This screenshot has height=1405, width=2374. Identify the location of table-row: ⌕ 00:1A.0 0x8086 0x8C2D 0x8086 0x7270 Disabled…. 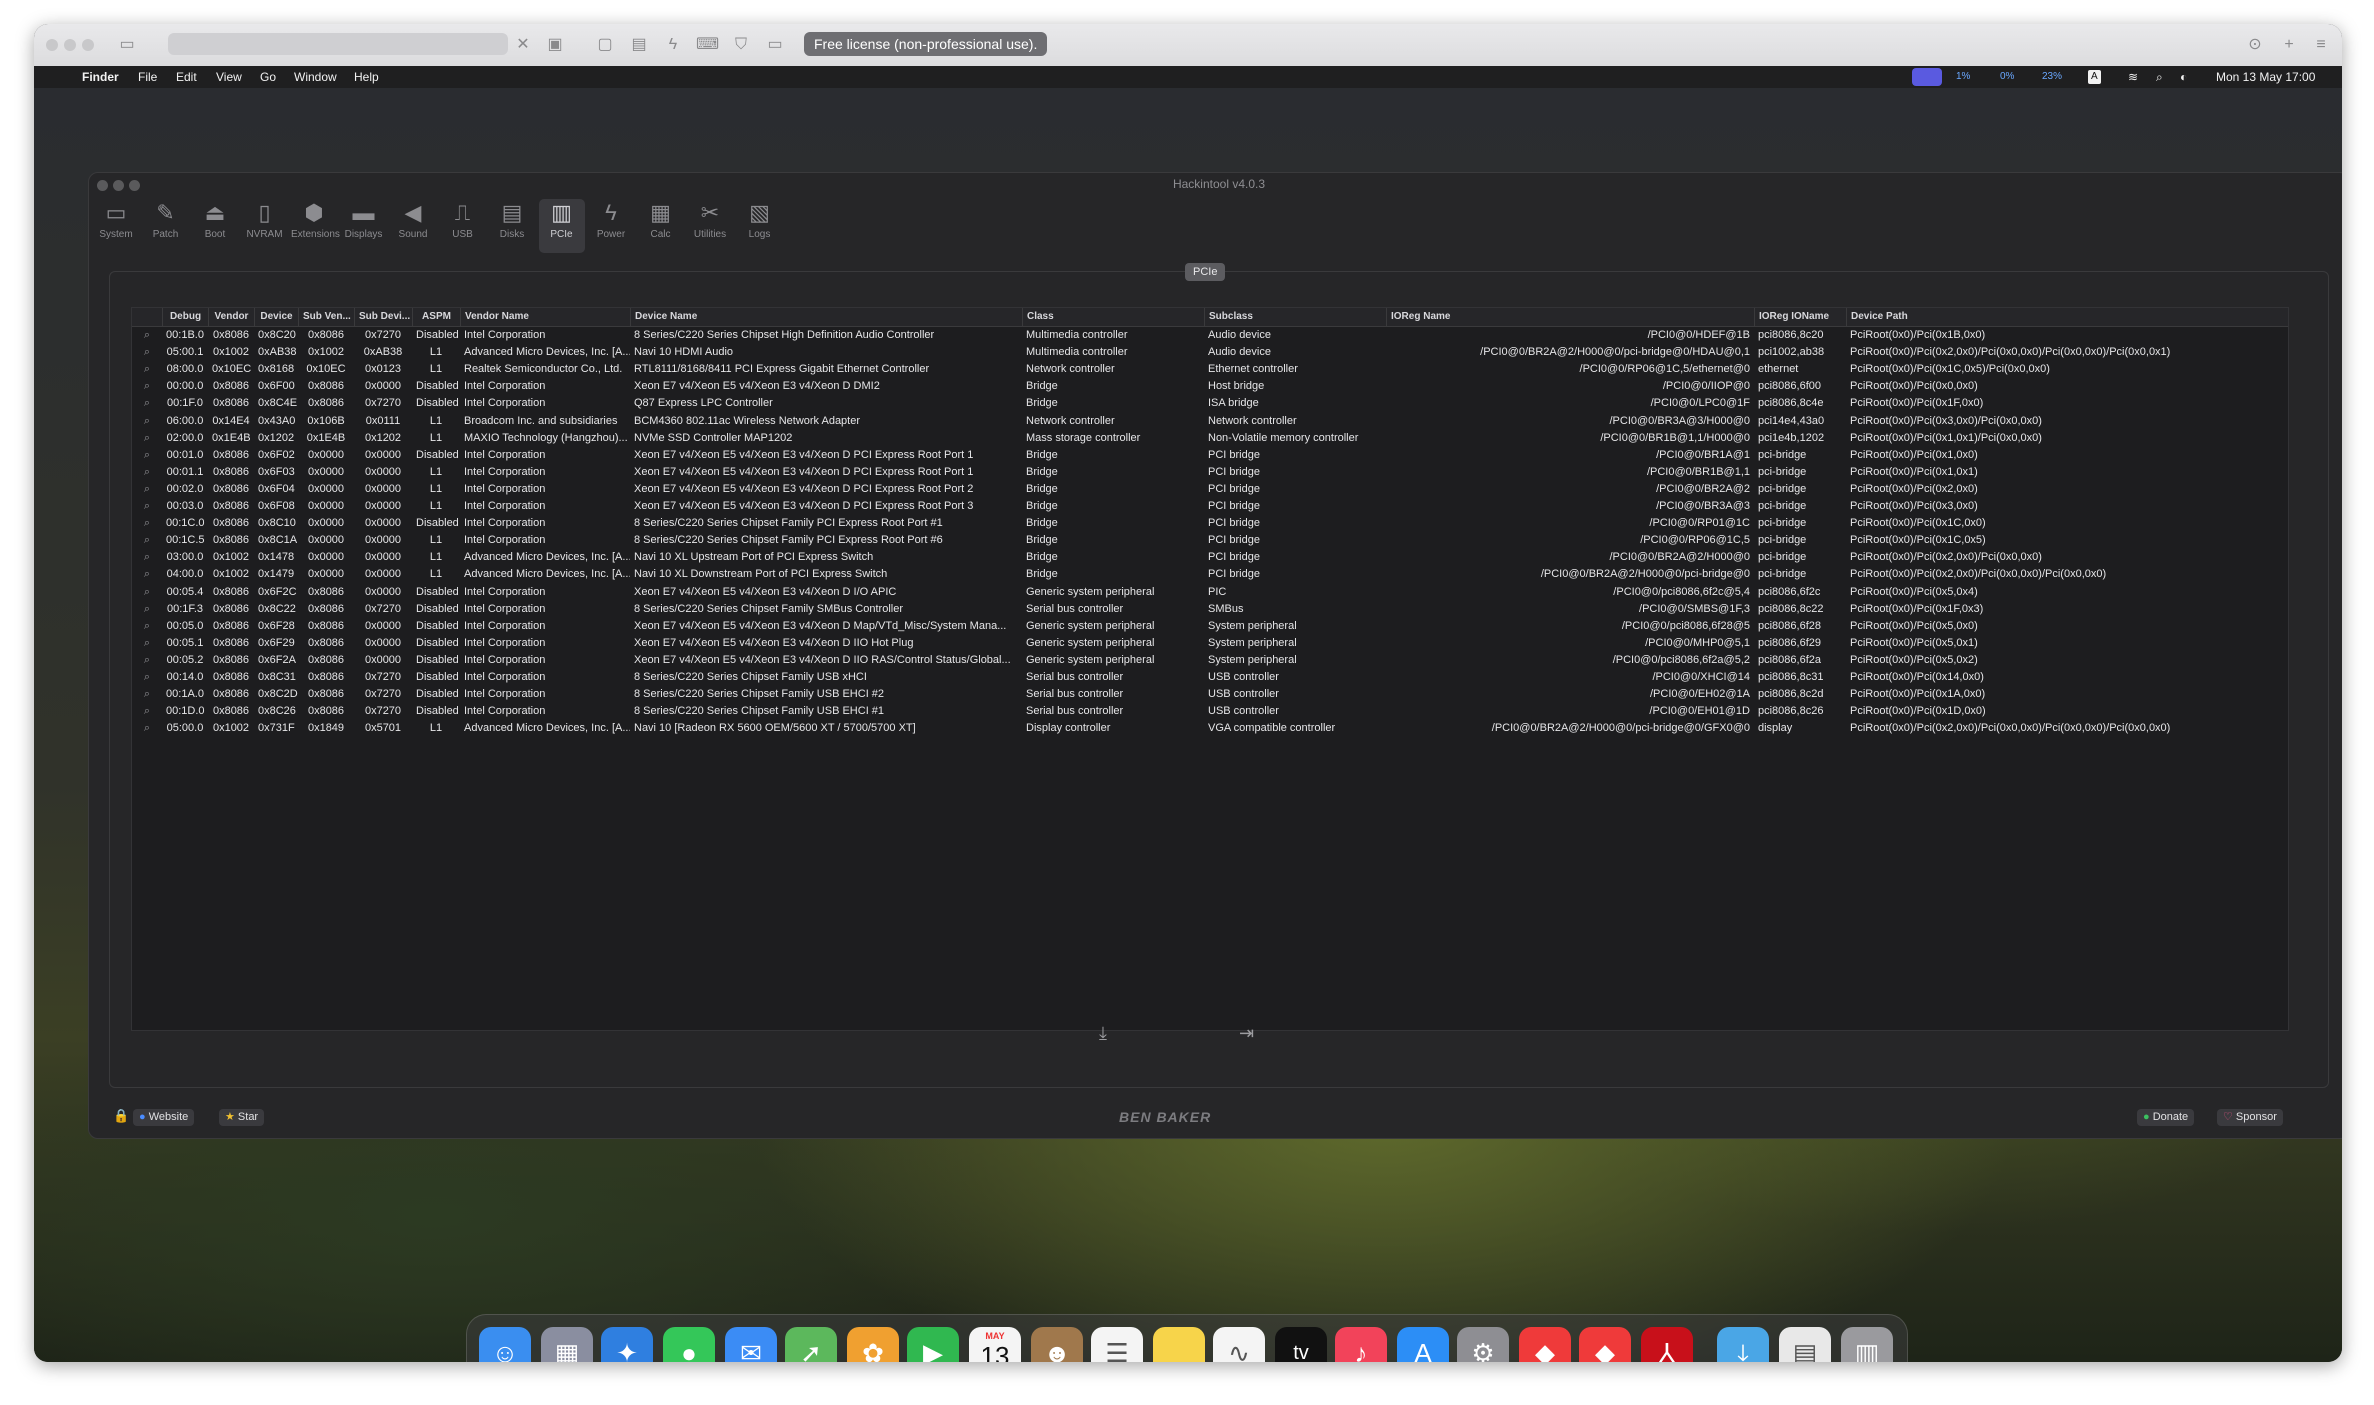
(1210, 694).